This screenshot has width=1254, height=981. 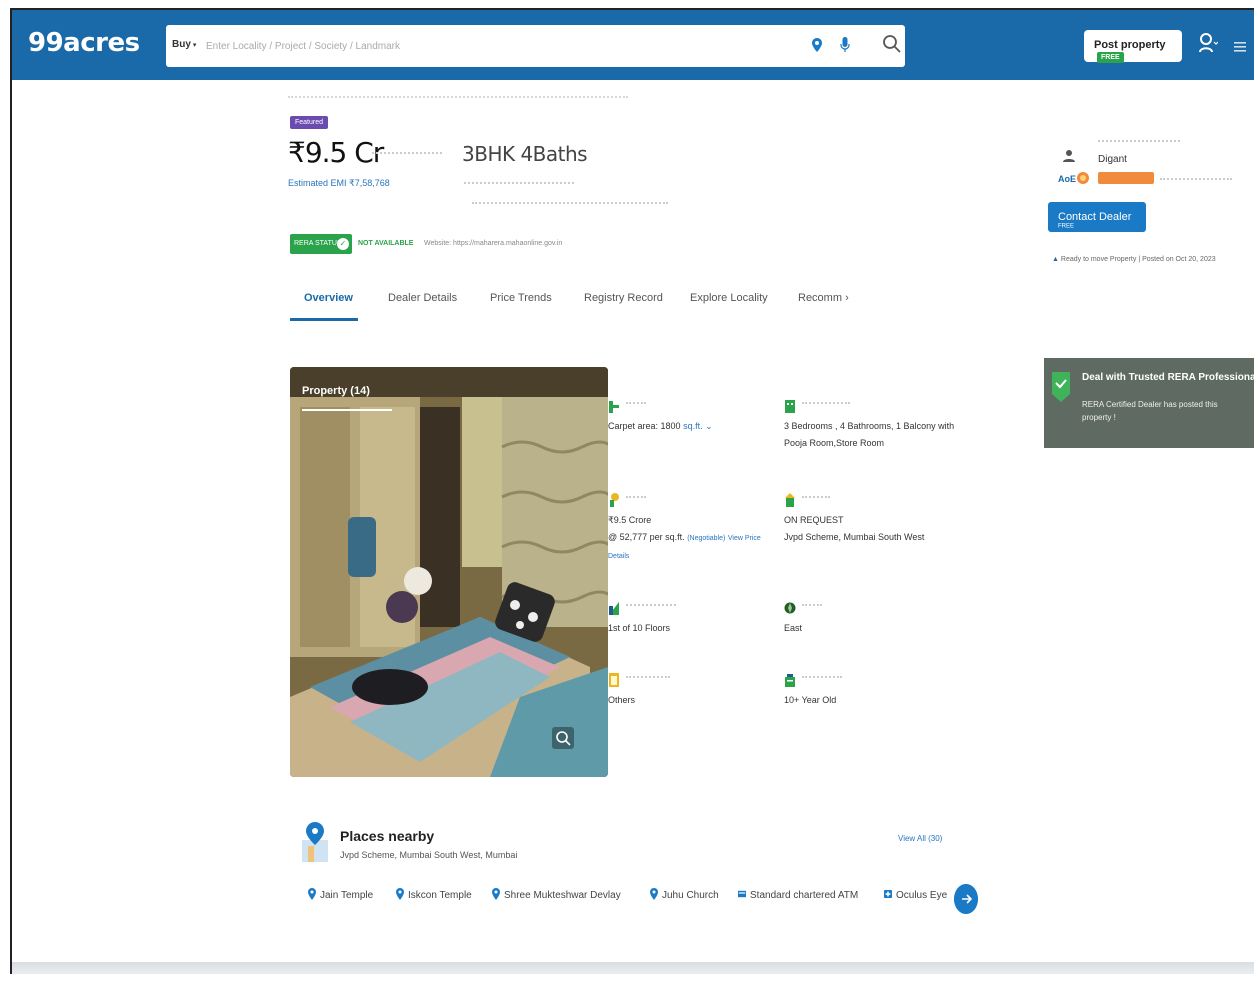 I want to click on view-all-places-link: View All (30), so click(x=920, y=838).